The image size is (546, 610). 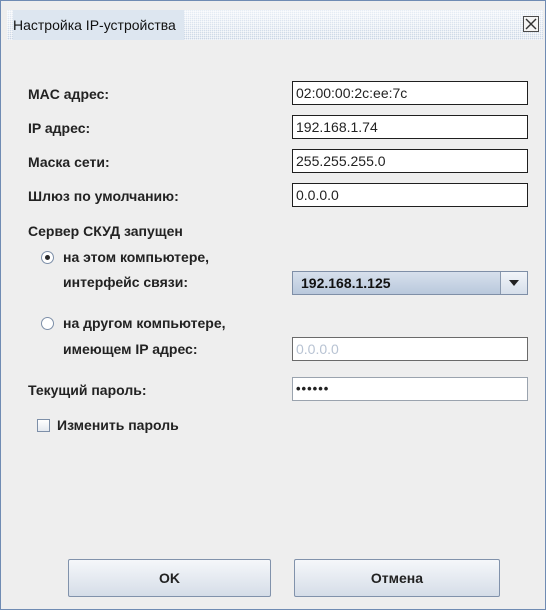 I want to click on interface-select: 192.168.1.125, so click(x=410, y=283).